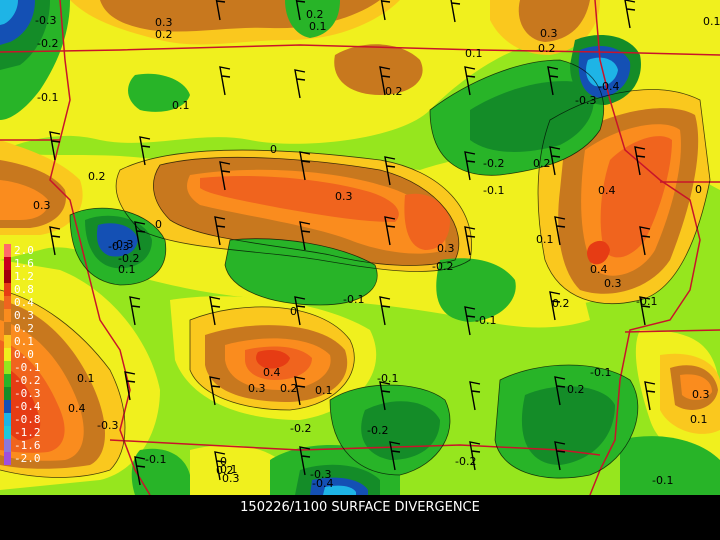 The width and height of the screenshot is (720, 540). I want to click on legend-label: -0.2, so click(27, 380).